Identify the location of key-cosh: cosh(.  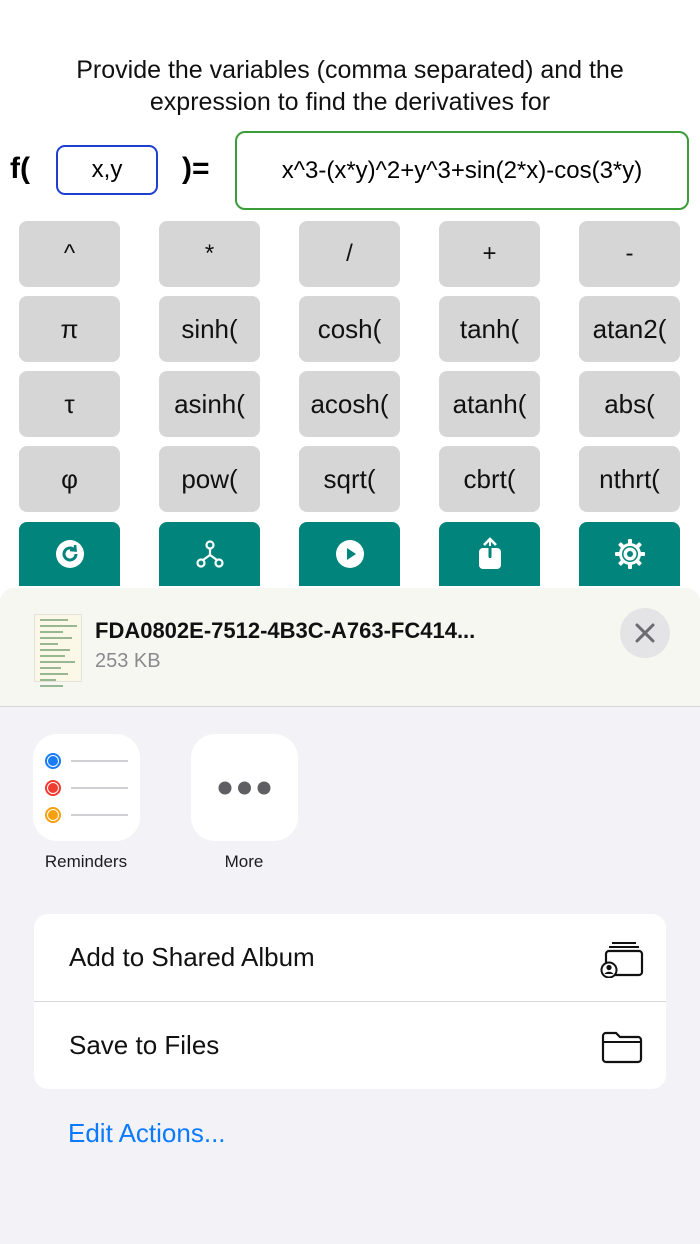
(349, 329).